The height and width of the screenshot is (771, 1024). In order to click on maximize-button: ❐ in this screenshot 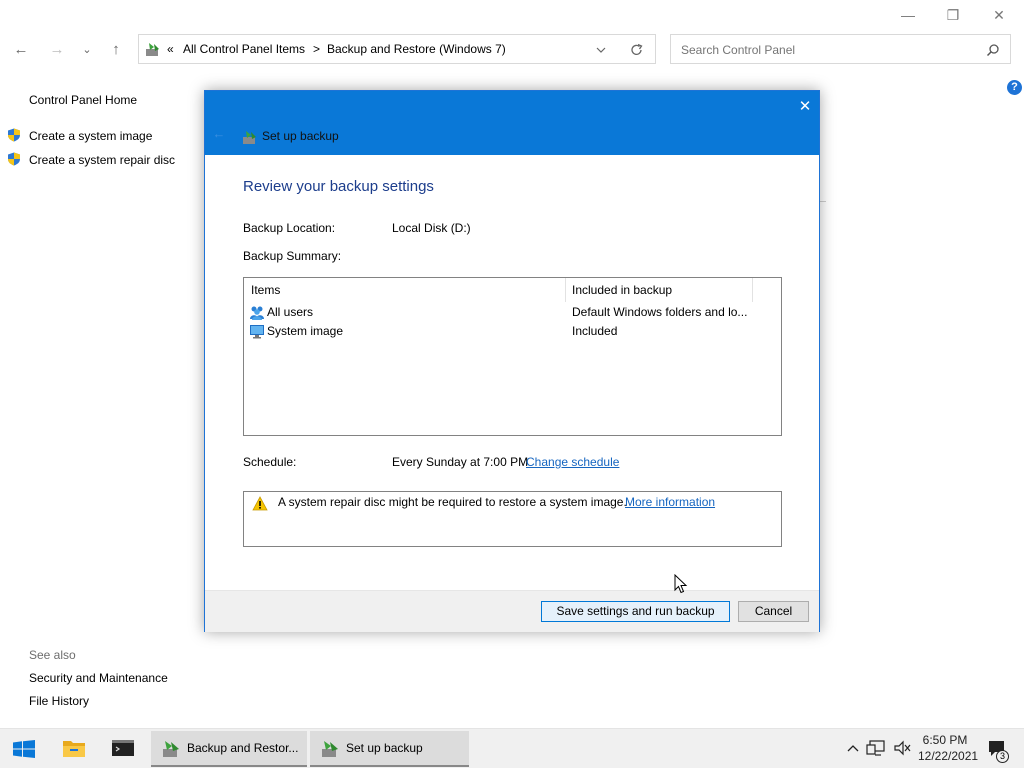, I will do `click(953, 15)`.